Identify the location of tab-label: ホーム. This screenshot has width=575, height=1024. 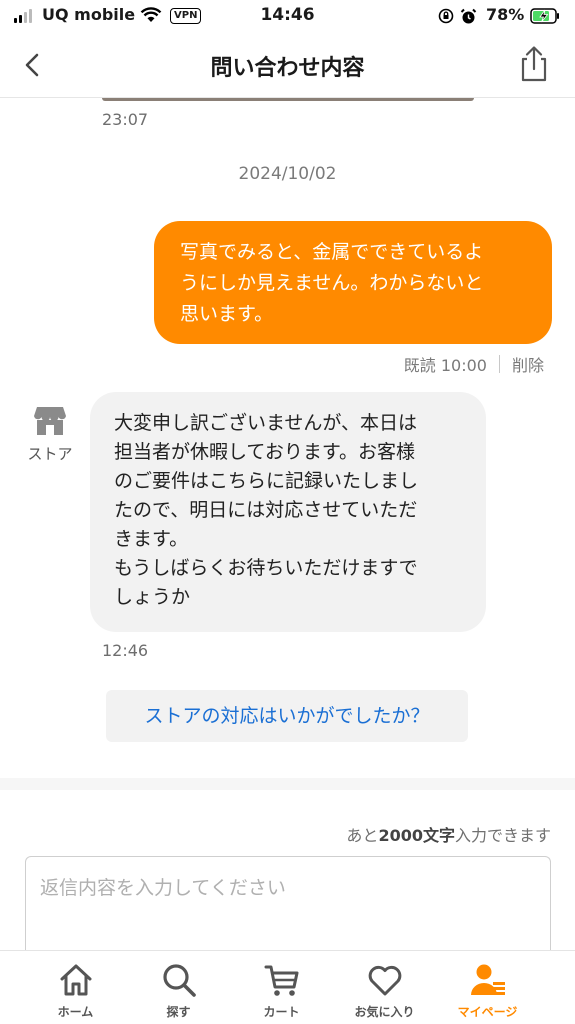
(75, 1012).